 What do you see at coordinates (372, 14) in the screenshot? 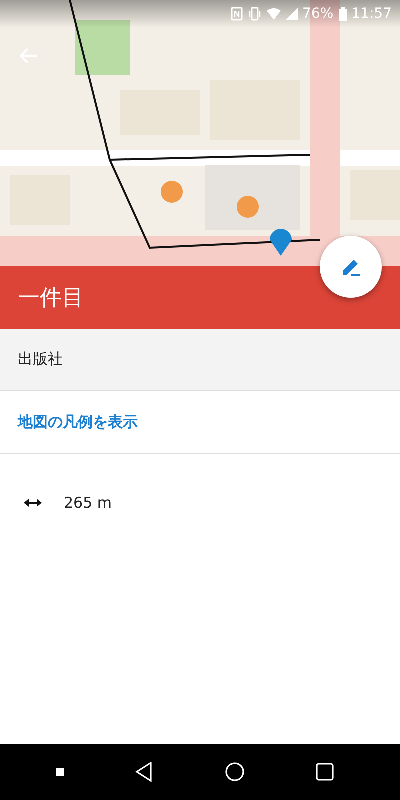
I see `clock: 11:57` at bounding box center [372, 14].